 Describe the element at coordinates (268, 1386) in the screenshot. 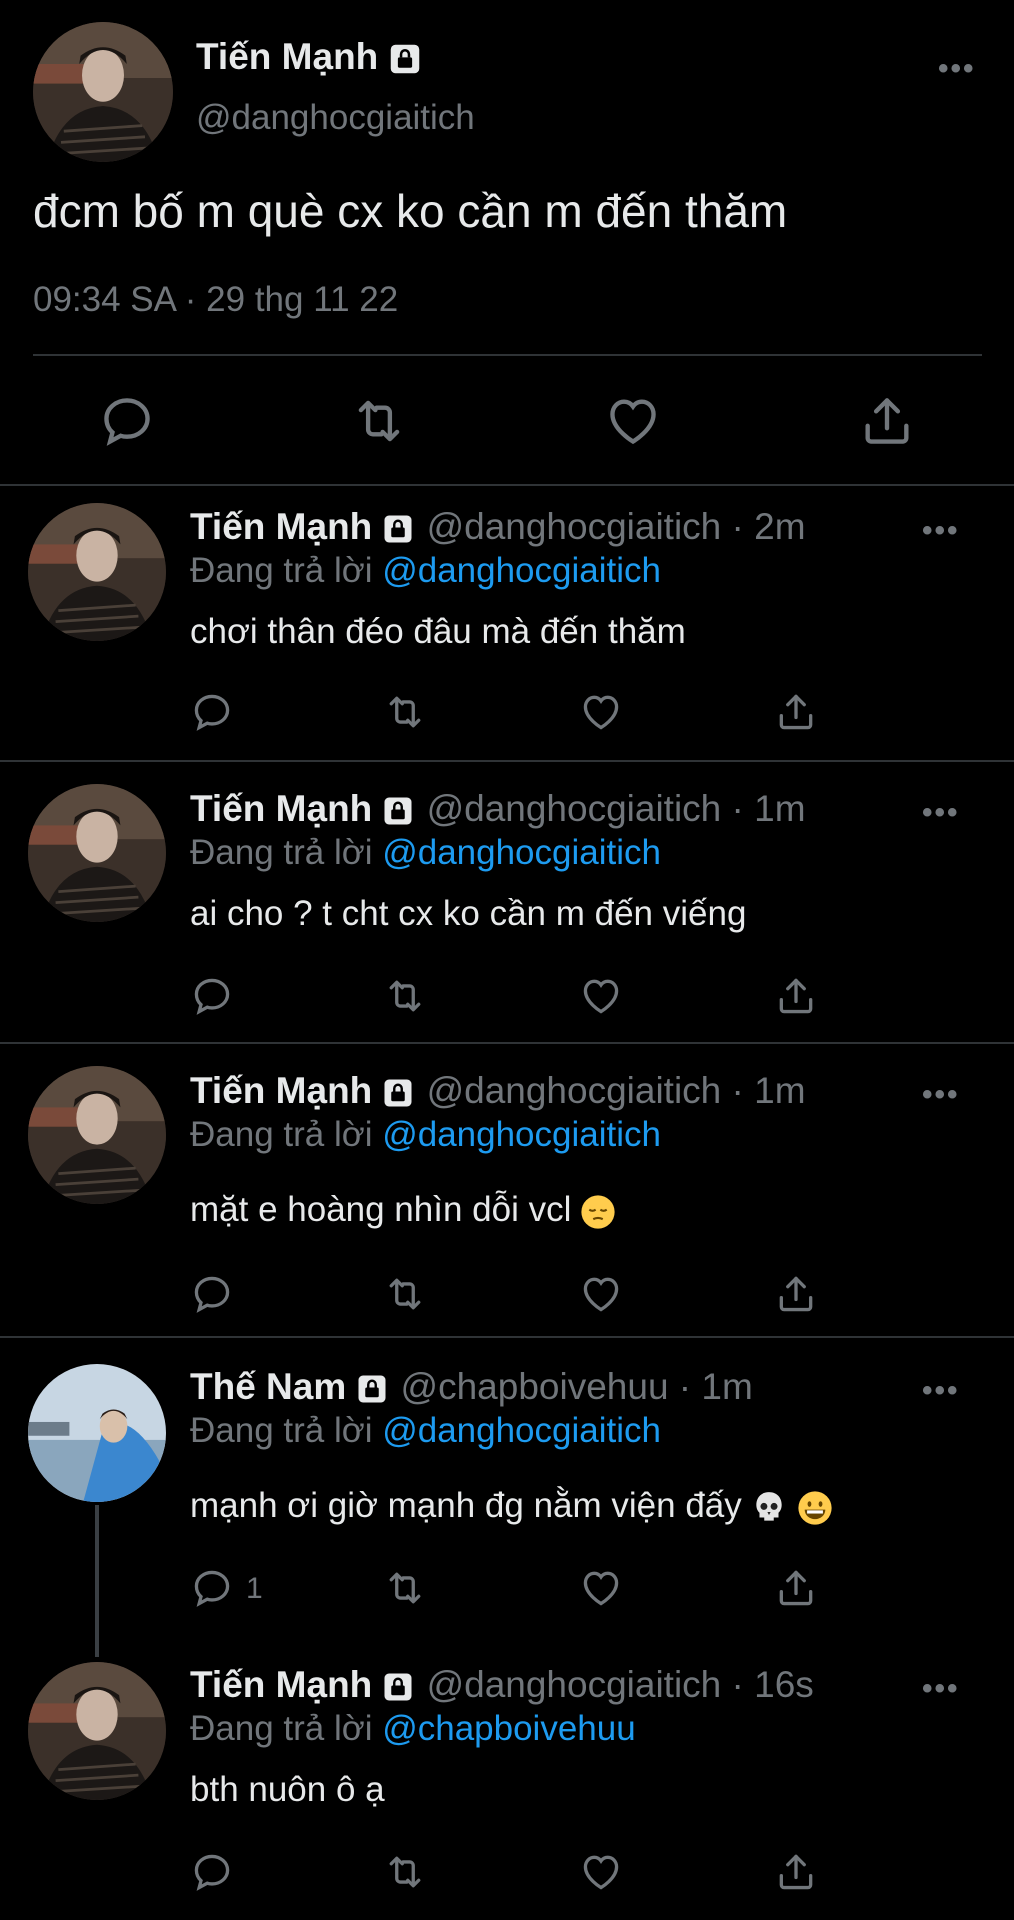

I see `author-name: Thế Nam` at that location.